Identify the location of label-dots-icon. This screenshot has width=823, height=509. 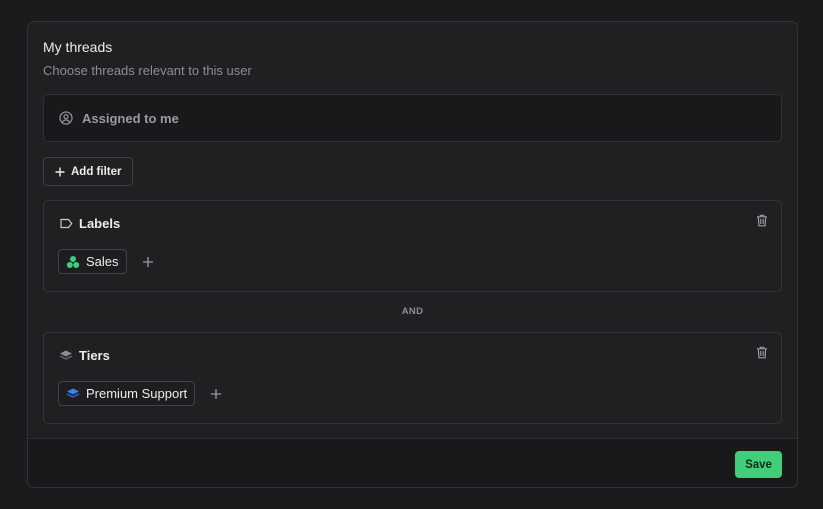
(72, 261).